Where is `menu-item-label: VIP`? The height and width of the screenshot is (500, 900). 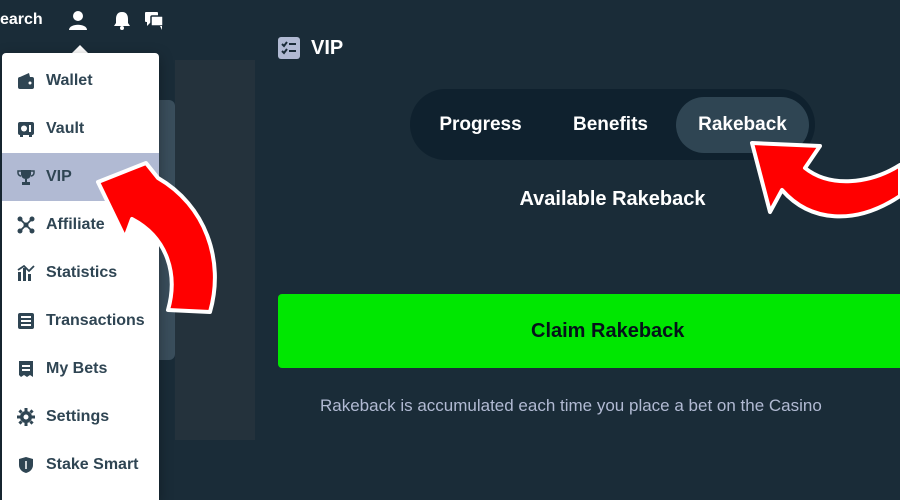
menu-item-label: VIP is located at coordinates (59, 176).